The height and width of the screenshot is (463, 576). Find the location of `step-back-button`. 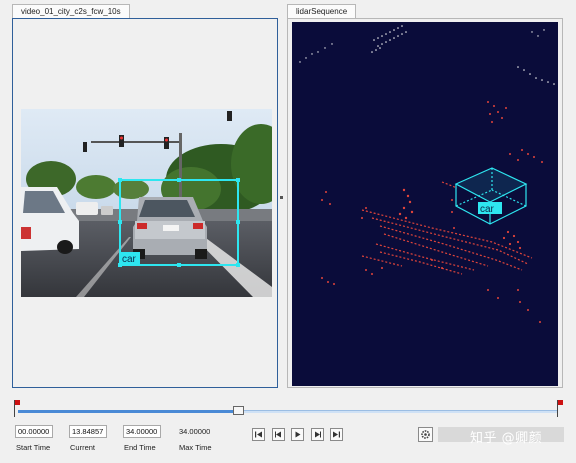

step-back-button is located at coordinates (278, 434).